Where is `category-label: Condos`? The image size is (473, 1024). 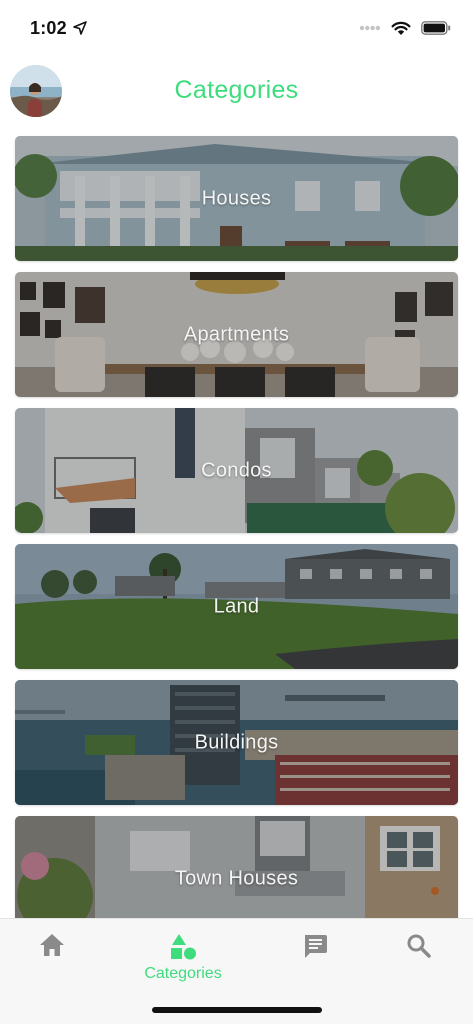 category-label: Condos is located at coordinates (236, 470).